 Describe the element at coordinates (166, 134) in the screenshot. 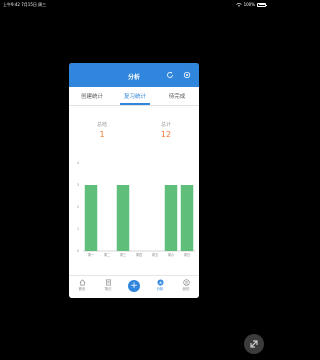

I see `stat-total-value: 12` at that location.